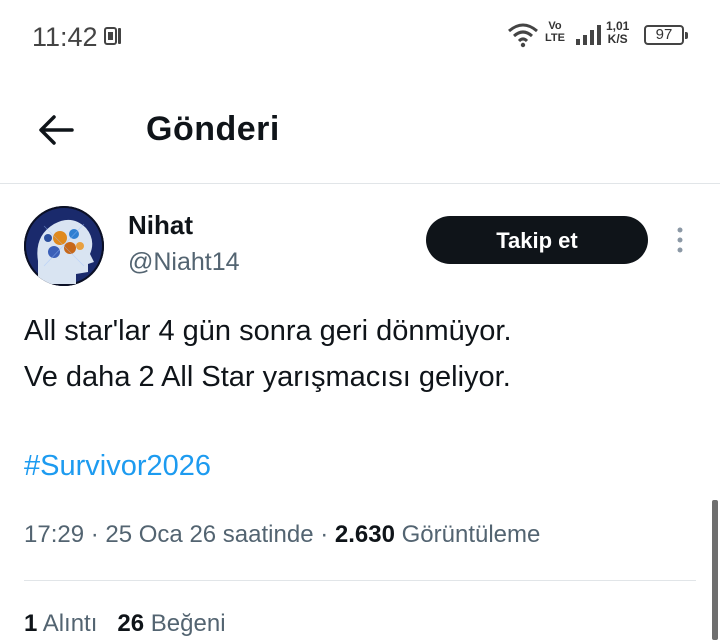 This screenshot has width=720, height=640. Describe the element at coordinates (555, 26) in the screenshot. I see `volte-top: Vo` at that location.